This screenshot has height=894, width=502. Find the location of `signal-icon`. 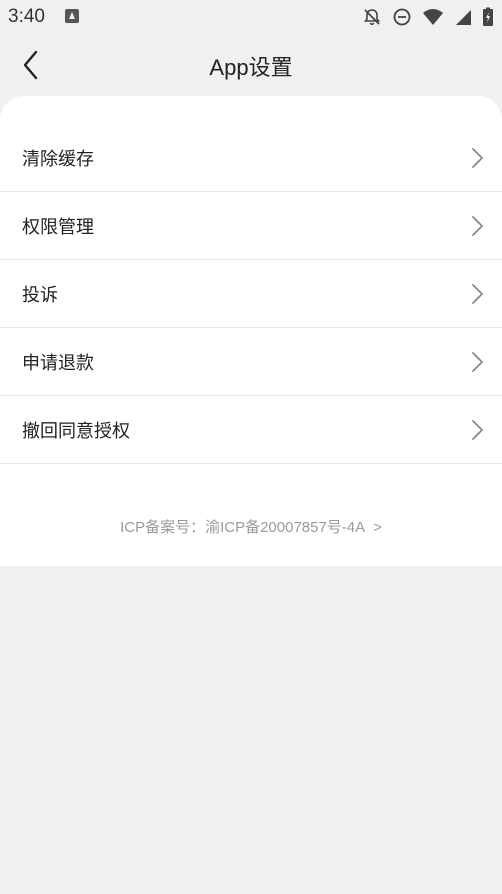

signal-icon is located at coordinates (463, 17).